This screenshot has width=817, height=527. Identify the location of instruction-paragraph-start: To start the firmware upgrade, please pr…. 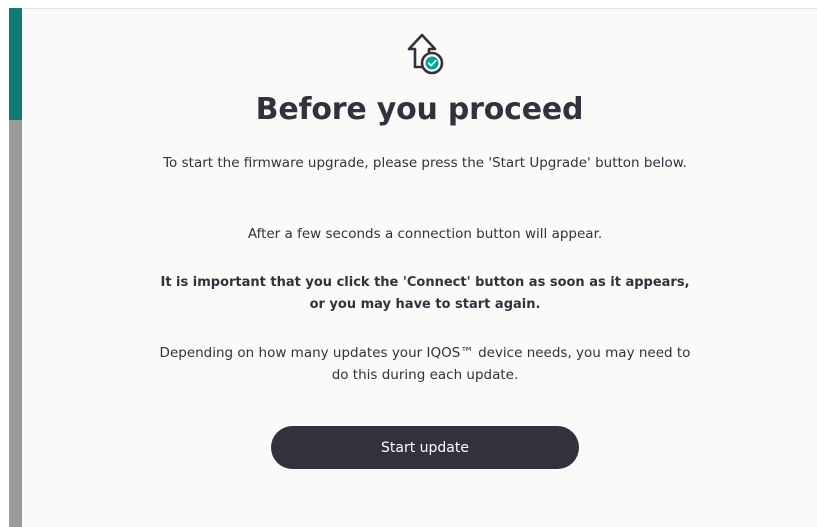
(425, 163).